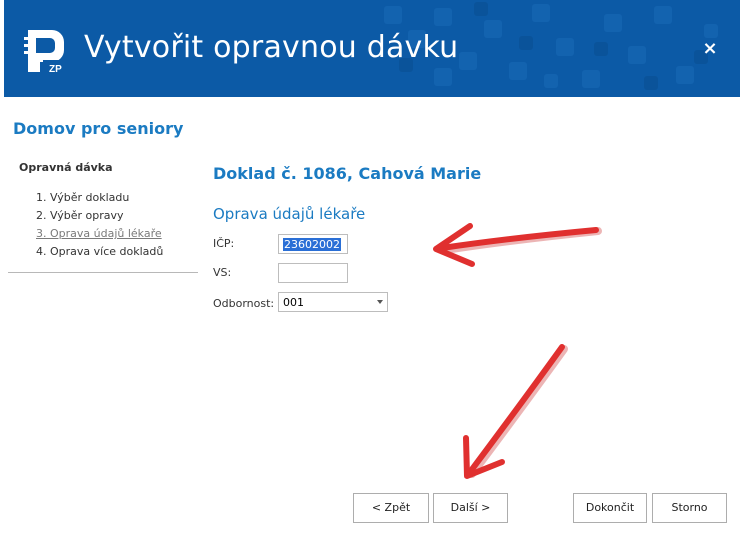 Image resolution: width=740 pixels, height=536 pixels. Describe the element at coordinates (55, 69) in the screenshot. I see `logo-text: ZP` at that location.